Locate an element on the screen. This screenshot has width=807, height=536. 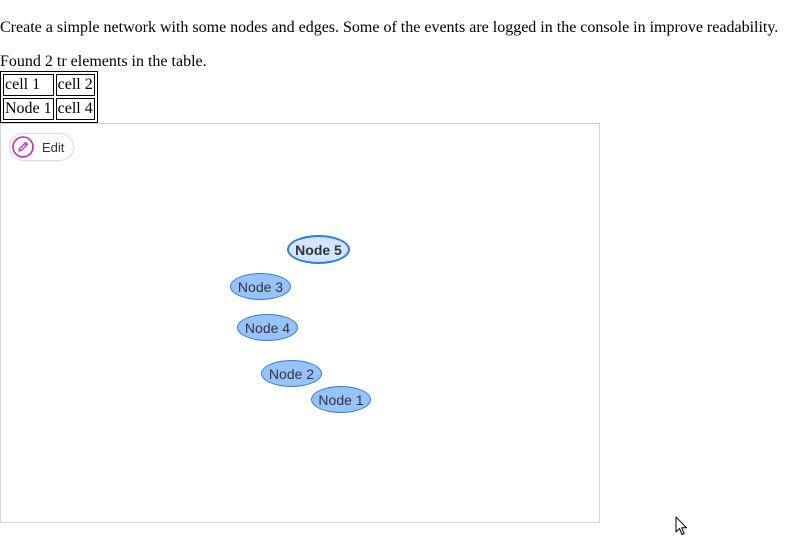
node-label: Node 1 is located at coordinates (341, 399).